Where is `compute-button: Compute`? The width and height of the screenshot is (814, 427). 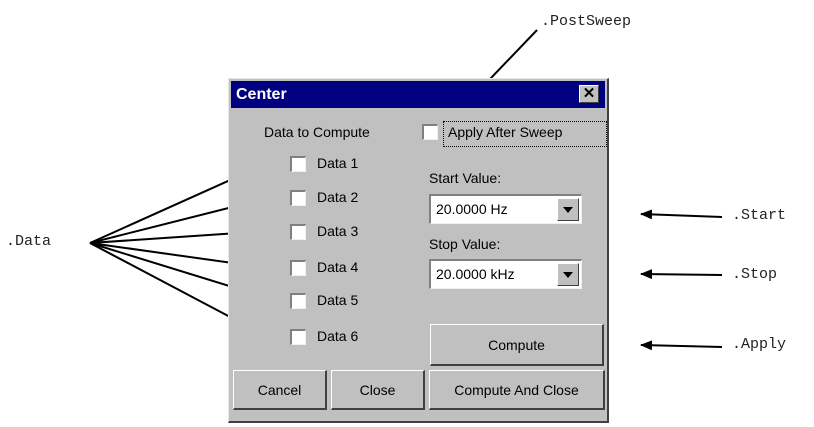
compute-button: Compute is located at coordinates (517, 345).